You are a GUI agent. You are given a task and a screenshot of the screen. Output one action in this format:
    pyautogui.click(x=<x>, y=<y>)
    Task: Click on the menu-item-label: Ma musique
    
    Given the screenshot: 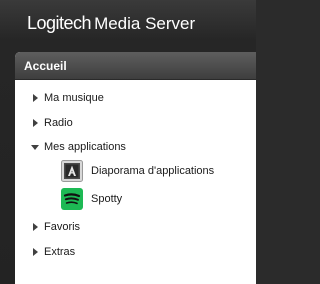 What is the action you would take?
    pyautogui.click(x=74, y=98)
    